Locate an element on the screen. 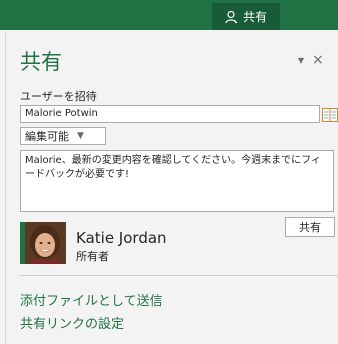 The image size is (338, 344). chevron-down-icon: ▼ is located at coordinates (80, 136).